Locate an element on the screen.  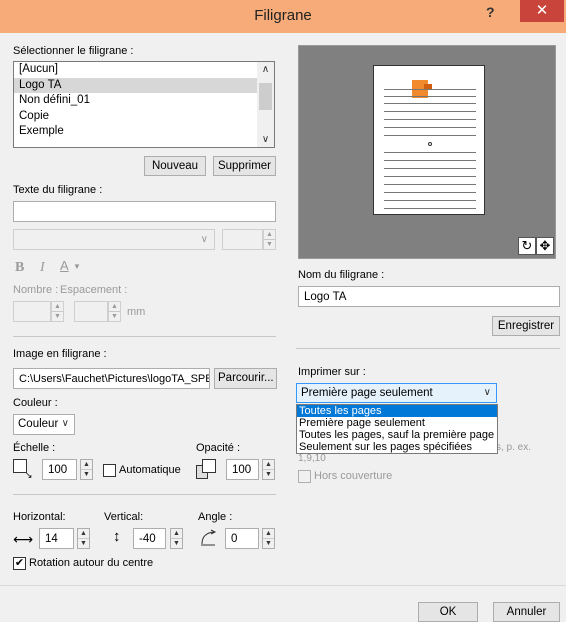
list-item: Exemple is located at coordinates (144, 132).